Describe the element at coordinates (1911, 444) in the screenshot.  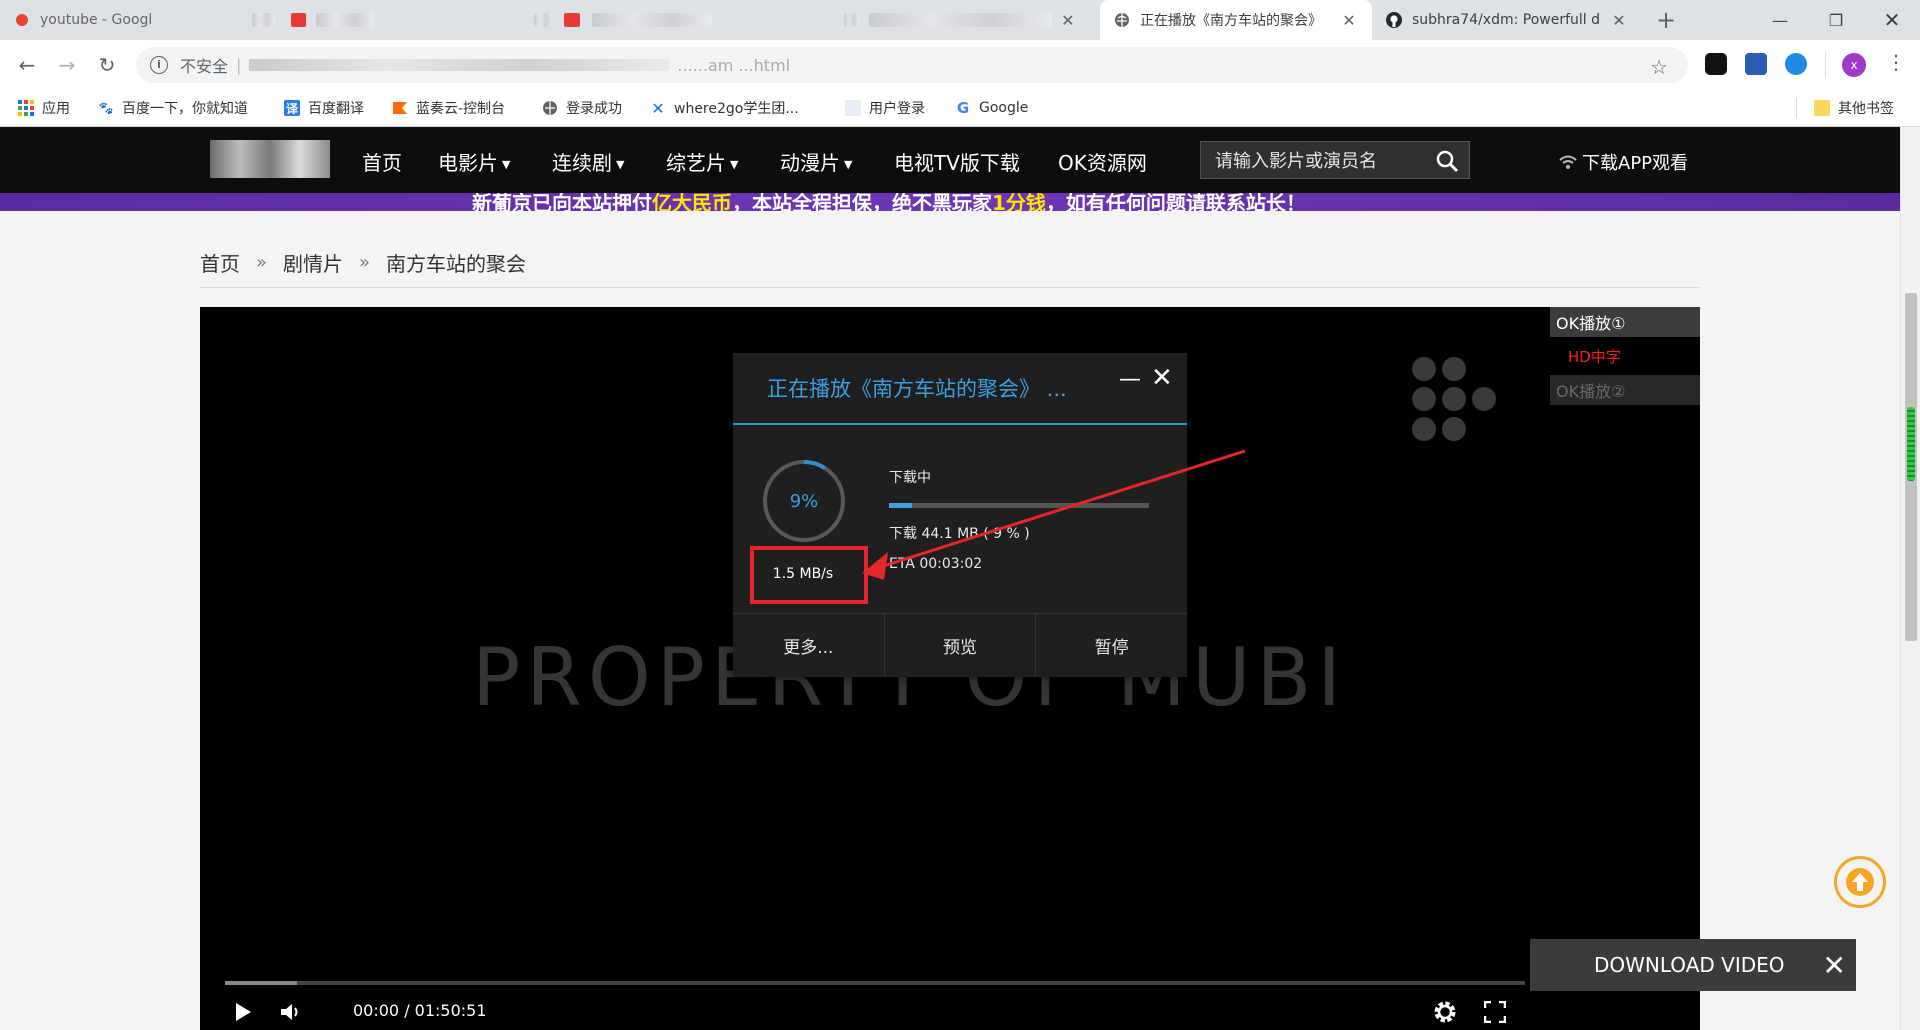
I see `scroll-indicator-widget` at that location.